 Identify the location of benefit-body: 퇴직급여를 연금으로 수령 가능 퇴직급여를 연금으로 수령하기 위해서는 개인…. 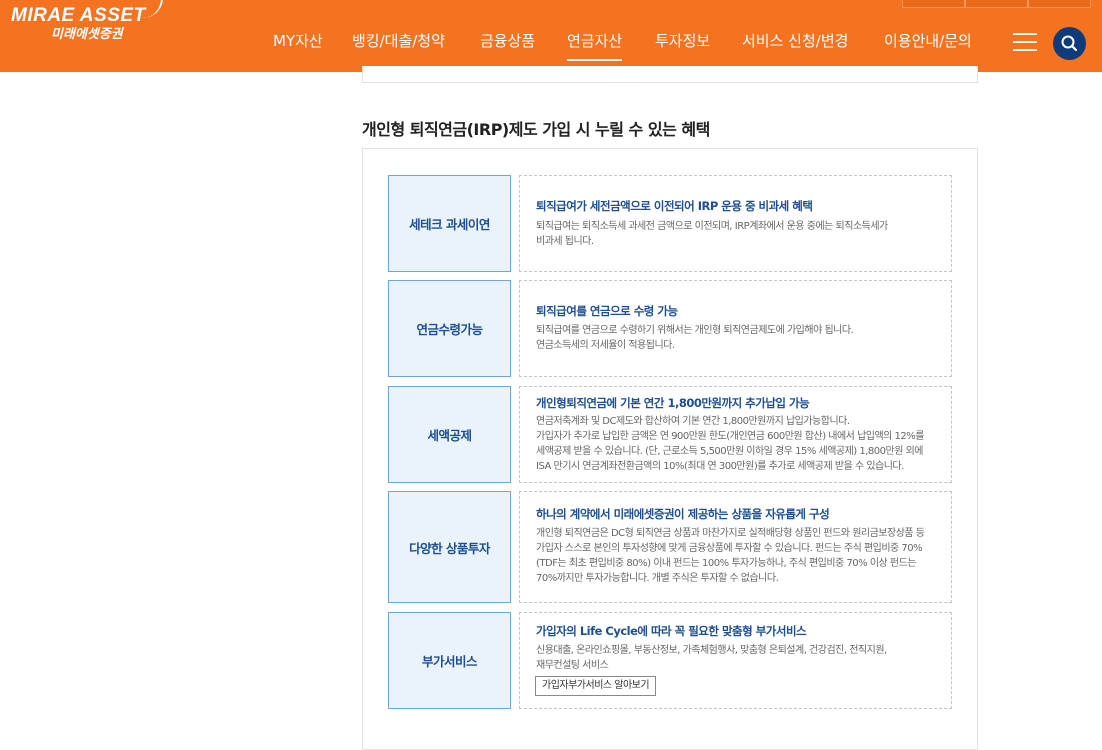
(735, 328).